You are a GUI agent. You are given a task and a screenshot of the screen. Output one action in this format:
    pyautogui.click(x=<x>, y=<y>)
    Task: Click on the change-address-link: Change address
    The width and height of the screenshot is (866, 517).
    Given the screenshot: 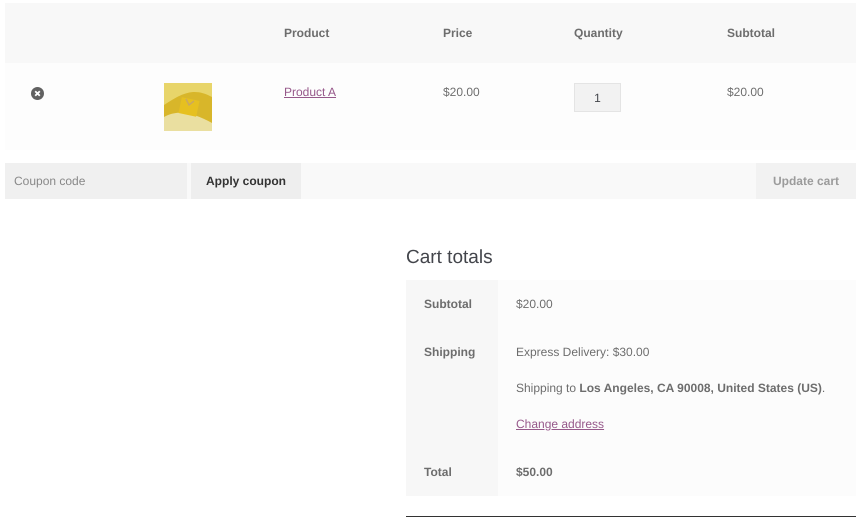 What is the action you would take?
    pyautogui.click(x=560, y=423)
    